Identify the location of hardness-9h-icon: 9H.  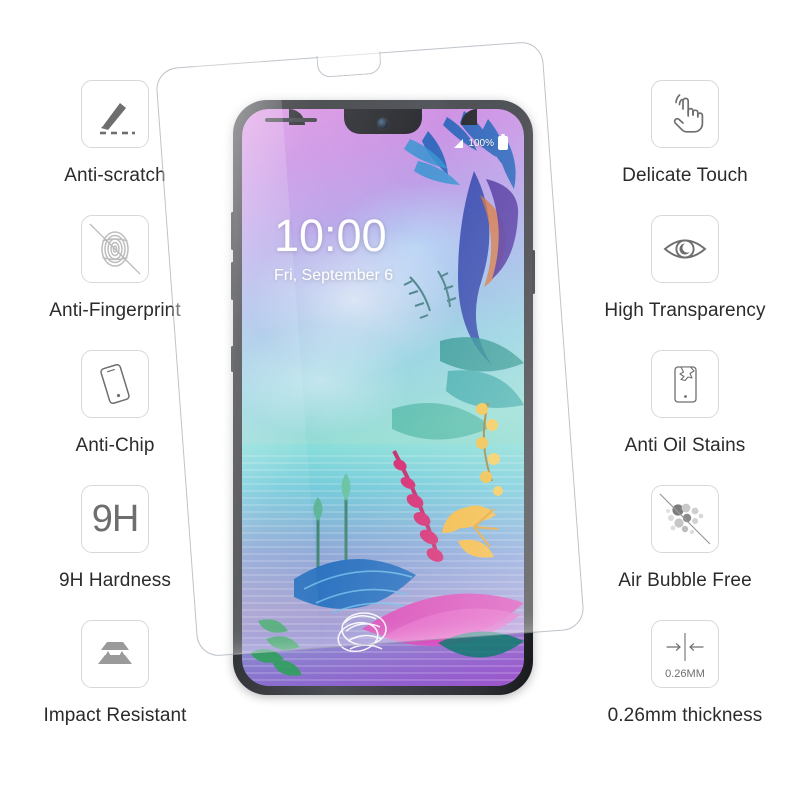
(115, 519).